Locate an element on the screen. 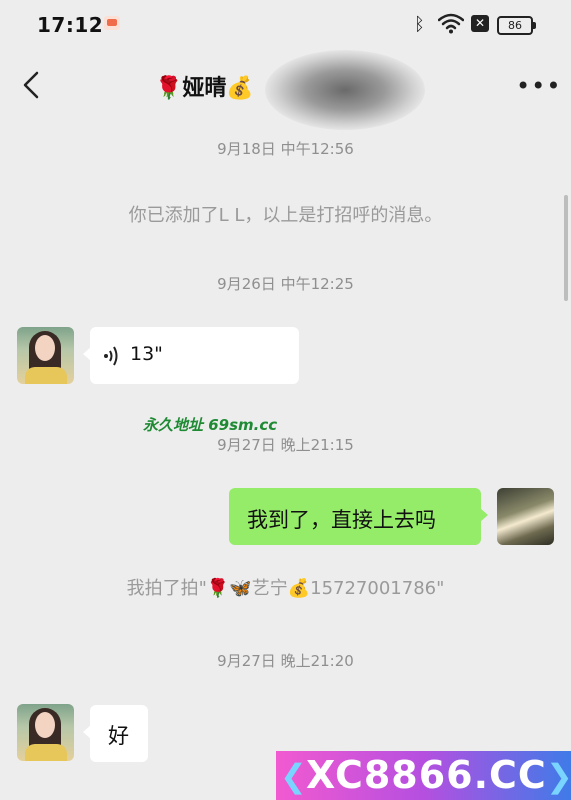 This screenshot has width=571, height=800. watermark-brand-text: XC8866.CC is located at coordinates (426, 775).